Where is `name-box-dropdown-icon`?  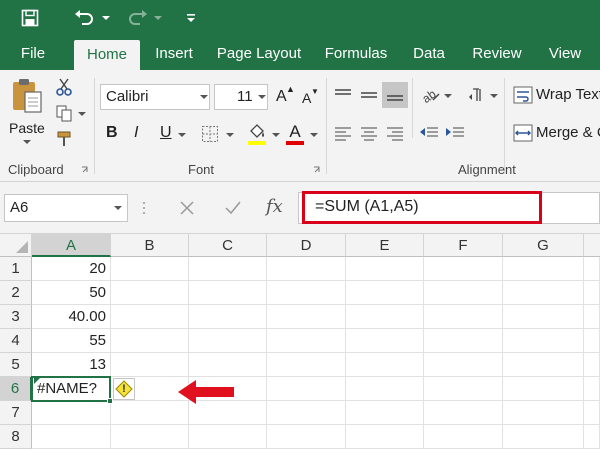 name-box-dropdown-icon is located at coordinates (118, 208).